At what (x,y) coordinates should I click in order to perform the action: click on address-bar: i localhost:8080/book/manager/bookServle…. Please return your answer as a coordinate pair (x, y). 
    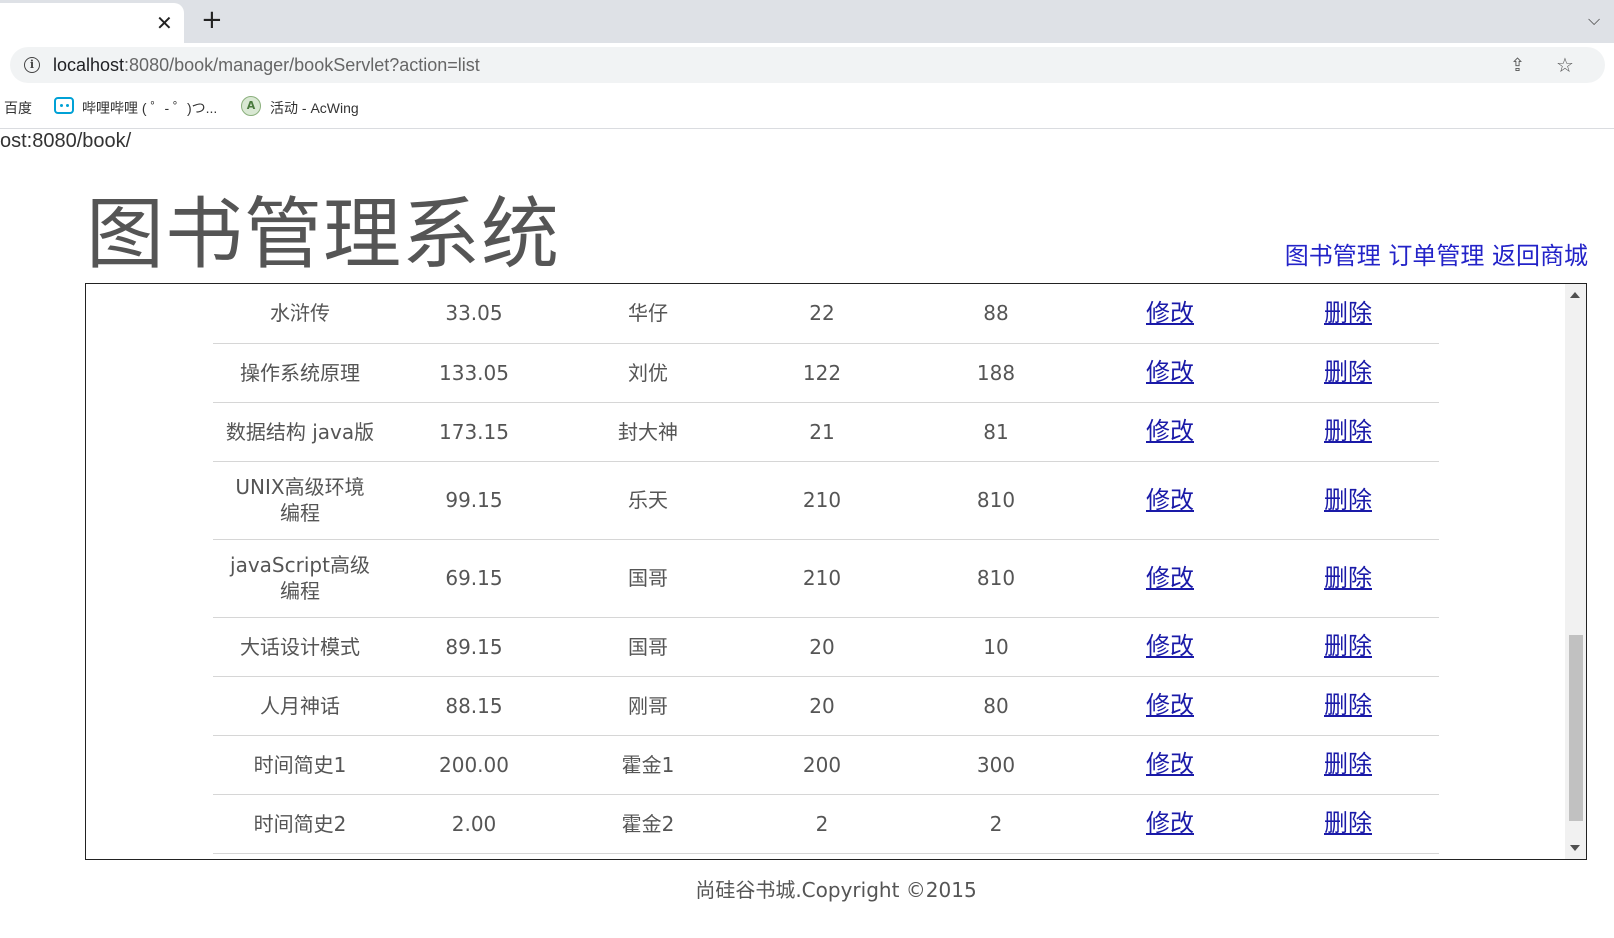
    Looking at the image, I should click on (807, 65).